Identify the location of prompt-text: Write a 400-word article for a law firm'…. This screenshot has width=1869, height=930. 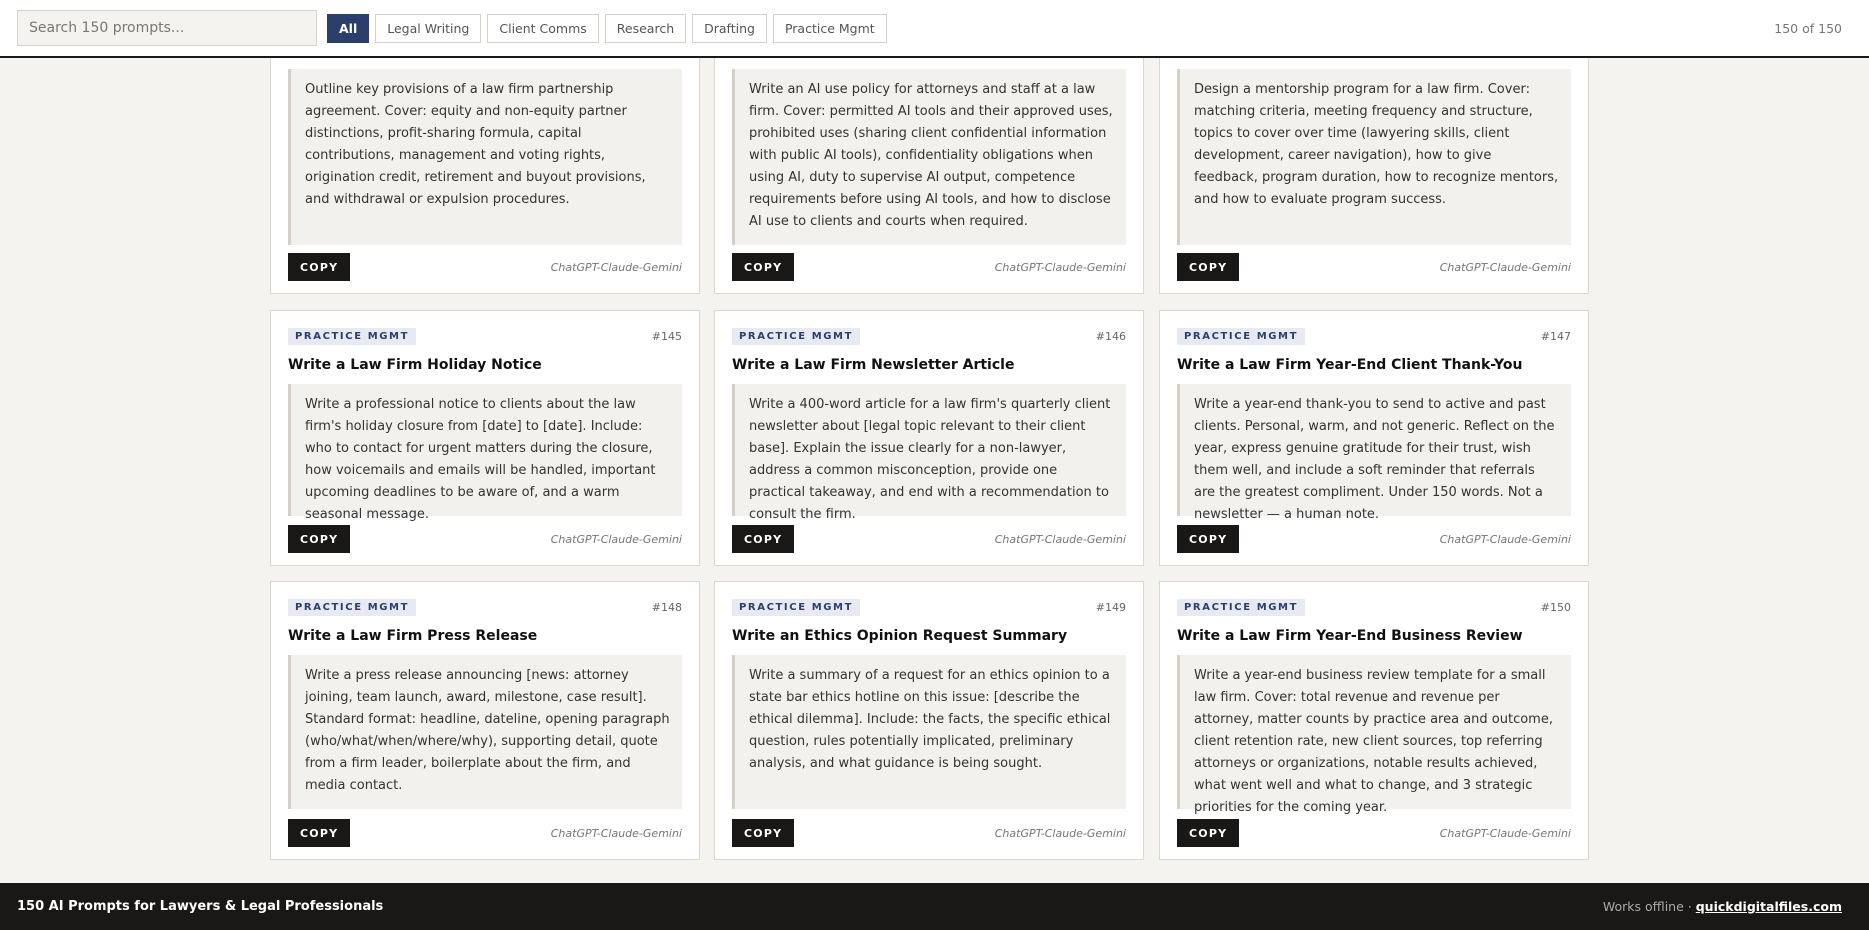
(929, 453).